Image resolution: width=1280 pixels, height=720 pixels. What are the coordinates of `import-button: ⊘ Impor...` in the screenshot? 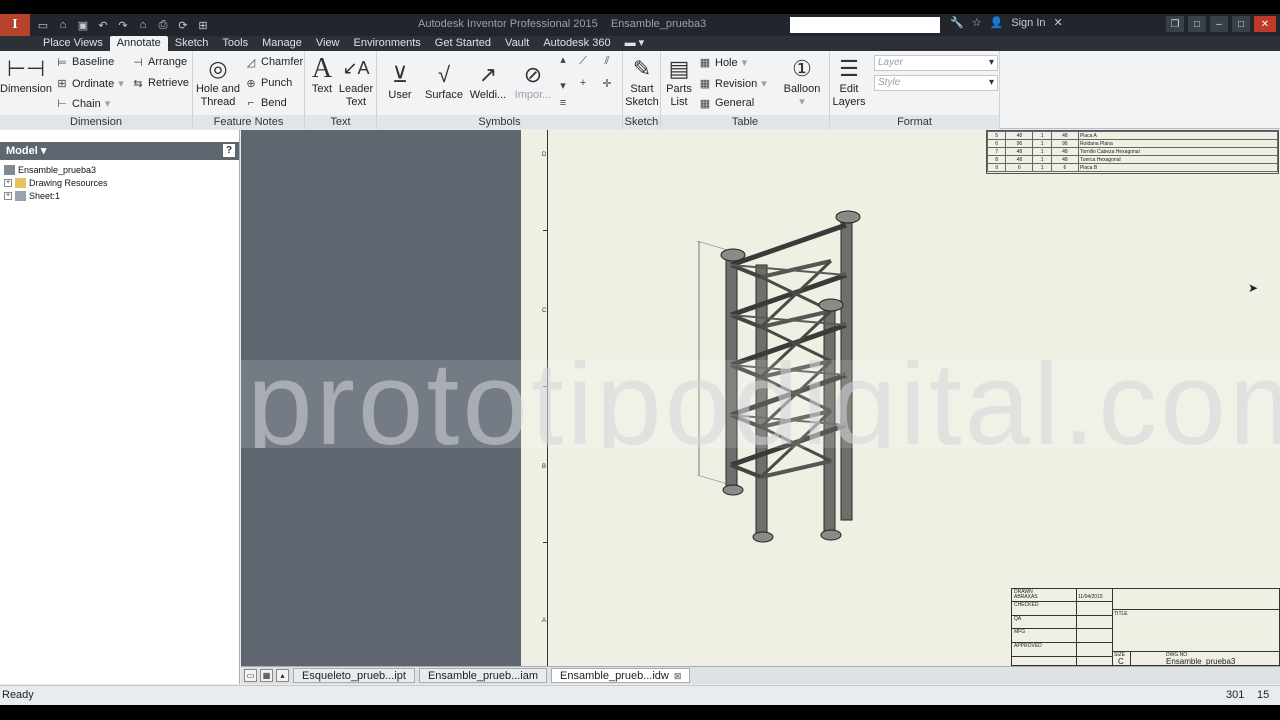 It's located at (533, 80).